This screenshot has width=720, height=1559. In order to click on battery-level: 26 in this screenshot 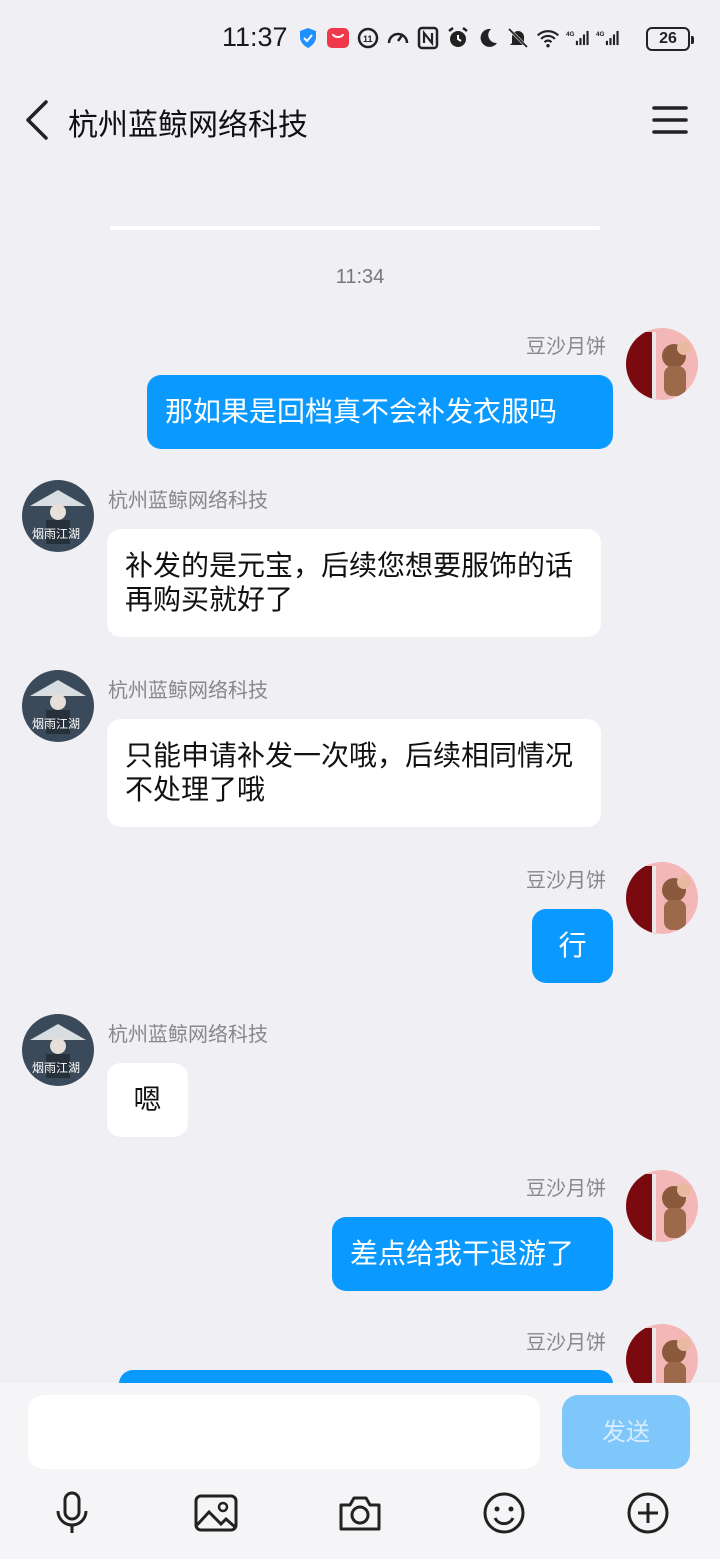, I will do `click(668, 38)`.